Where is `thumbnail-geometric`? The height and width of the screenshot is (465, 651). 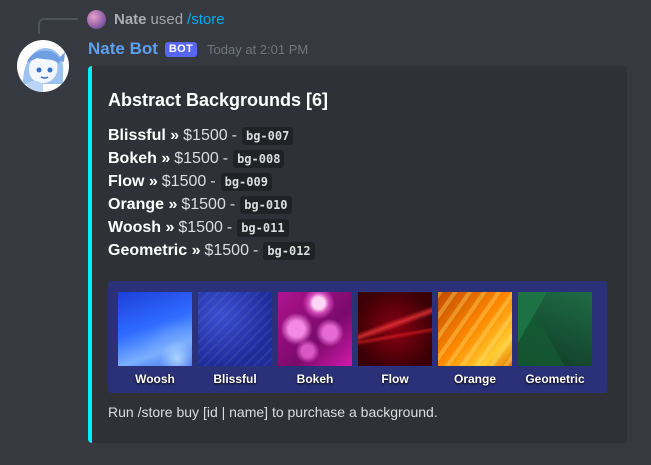
thumbnail-geometric is located at coordinates (555, 329).